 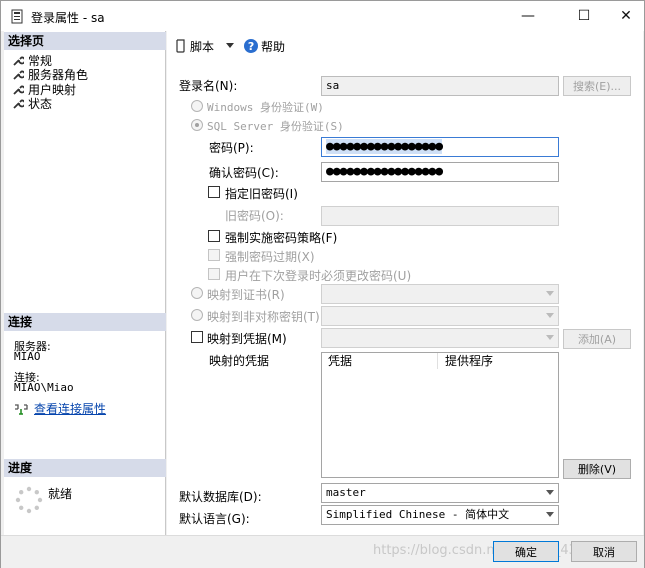 I want to click on progress-status: 就绪, so click(x=60, y=494).